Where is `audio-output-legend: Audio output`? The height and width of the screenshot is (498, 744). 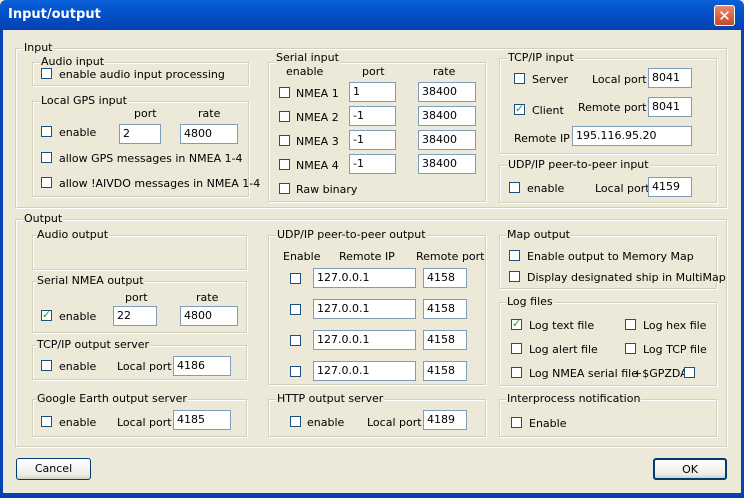 audio-output-legend: Audio output is located at coordinates (73, 234).